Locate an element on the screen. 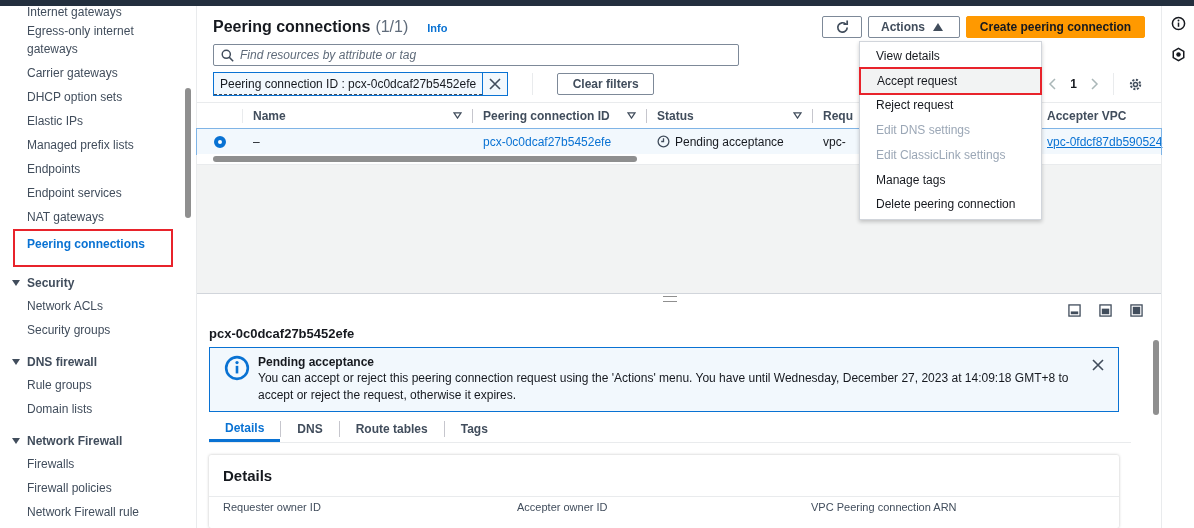 The width and height of the screenshot is (1194, 528). create-button: Create peering connection is located at coordinates (1055, 27).